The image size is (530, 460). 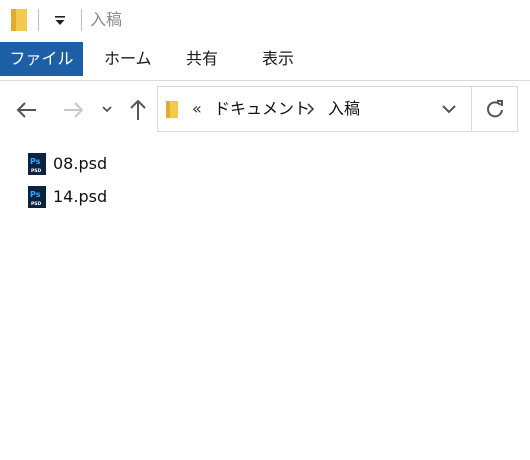 I want to click on ribbon-tabs: ファイル ホーム 共有 表示, so click(x=265, y=60).